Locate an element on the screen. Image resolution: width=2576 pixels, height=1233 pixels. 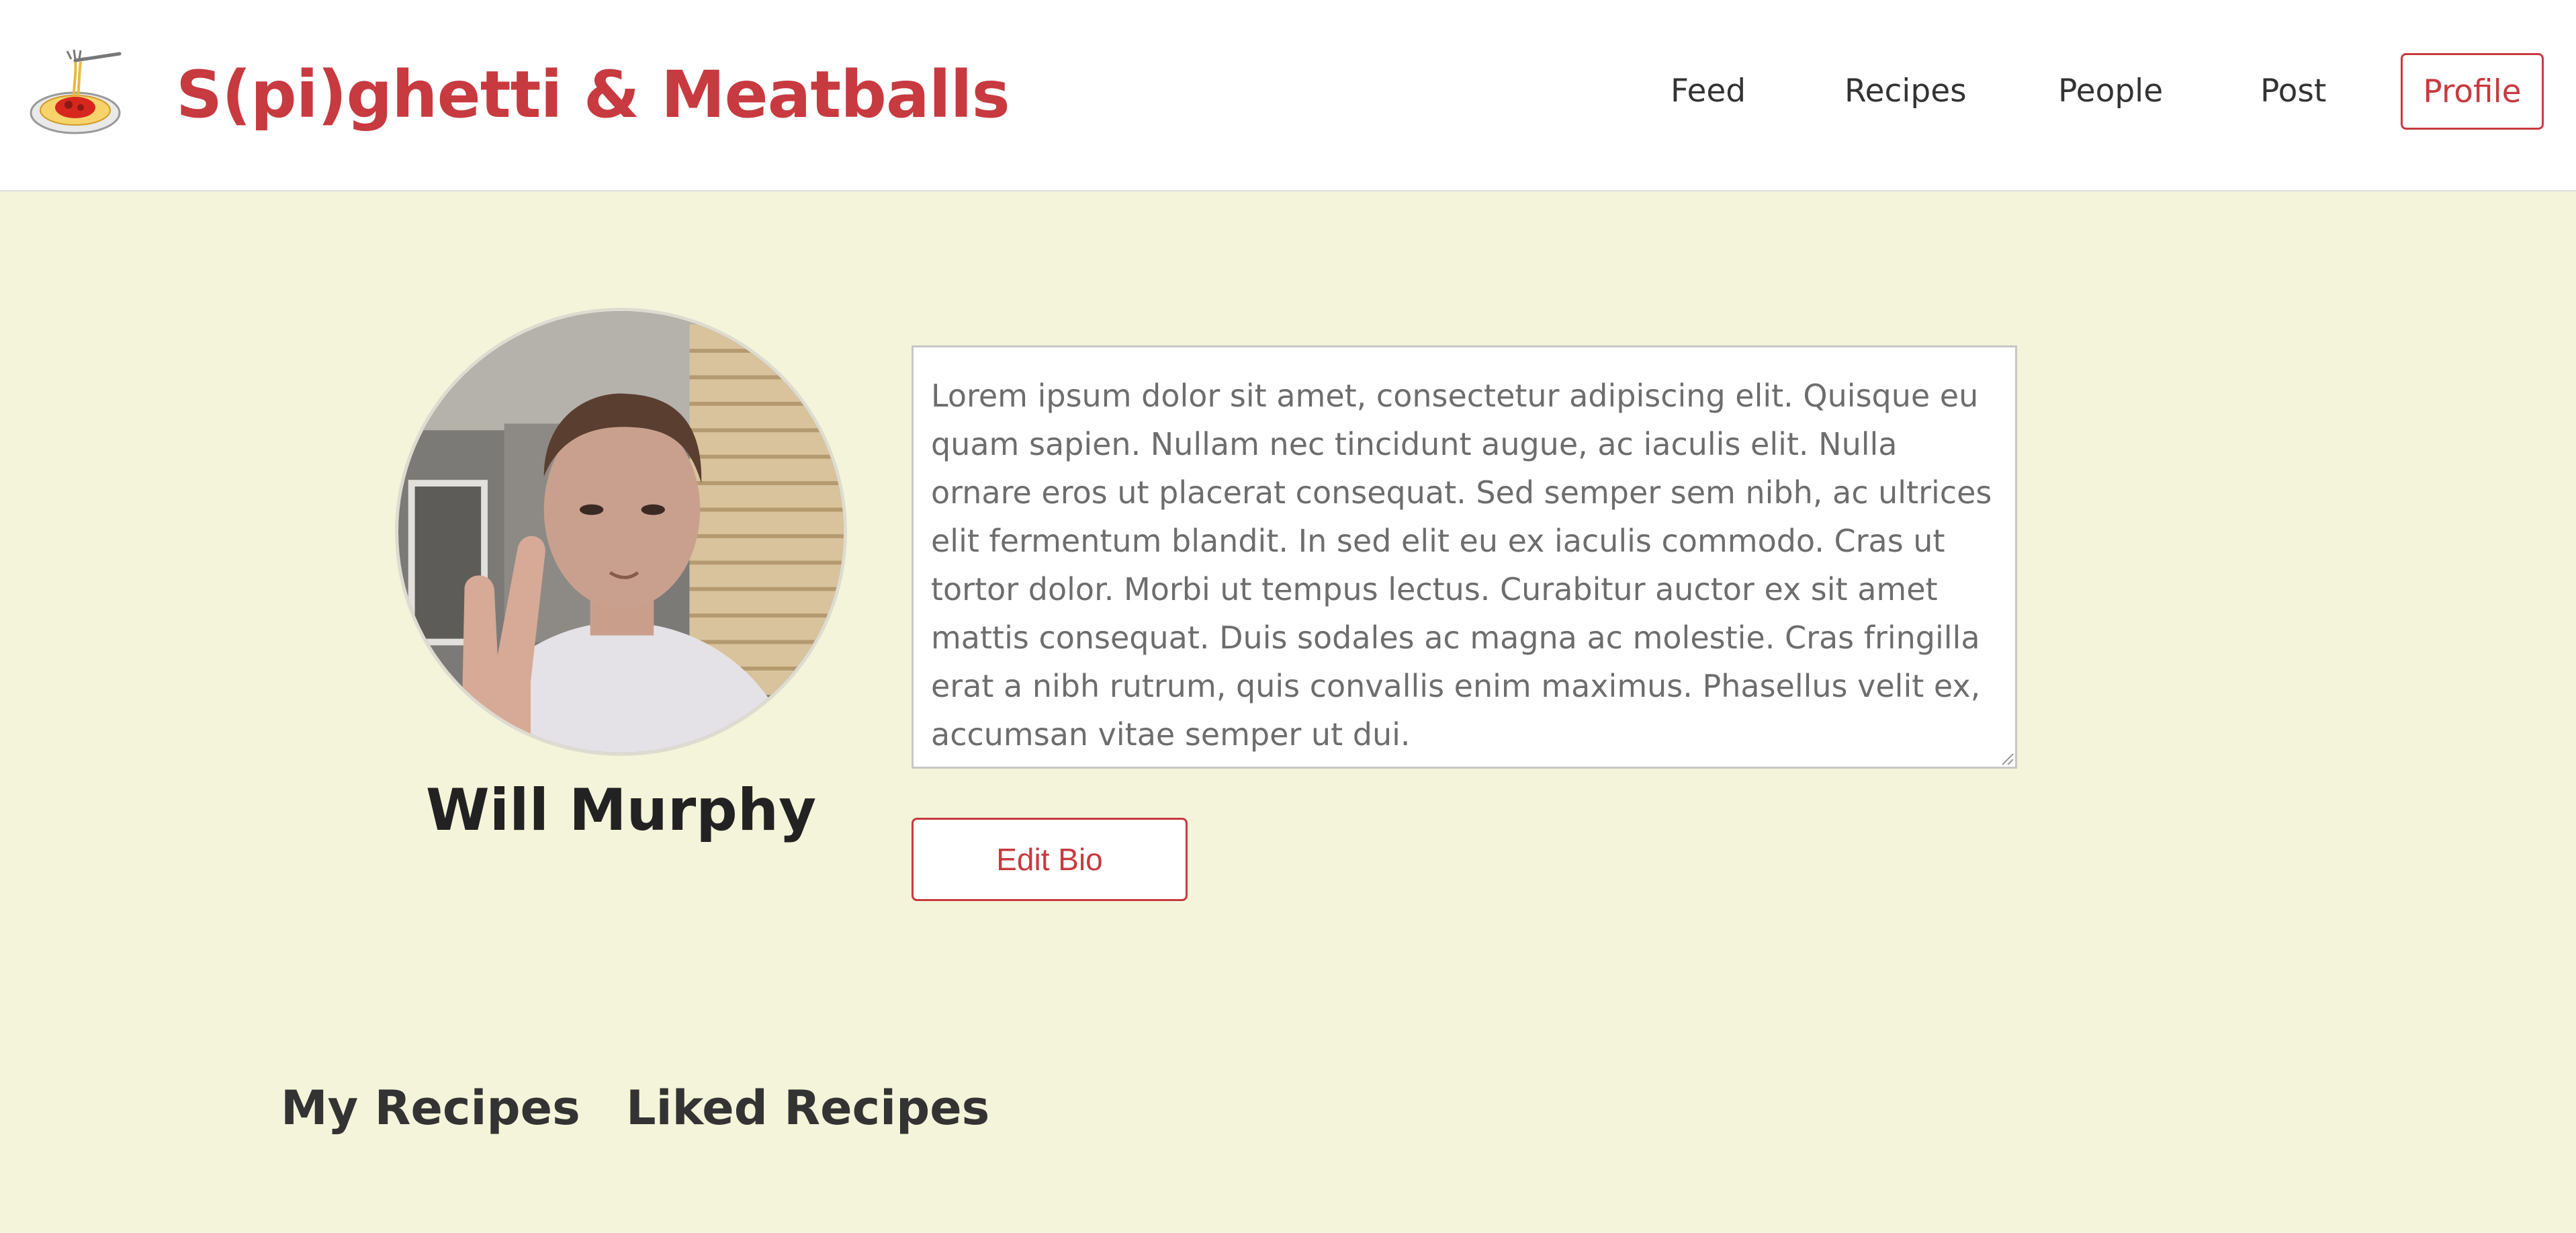
nav-people-link: People is located at coordinates (2111, 91).